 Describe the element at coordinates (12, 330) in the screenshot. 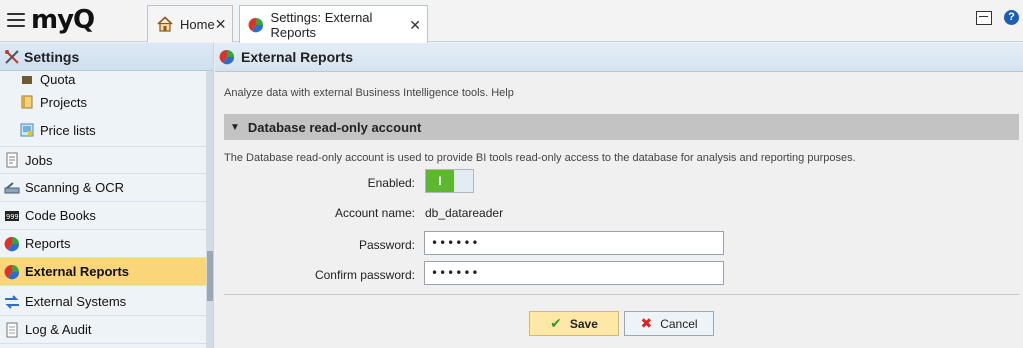

I see `log-icon` at that location.